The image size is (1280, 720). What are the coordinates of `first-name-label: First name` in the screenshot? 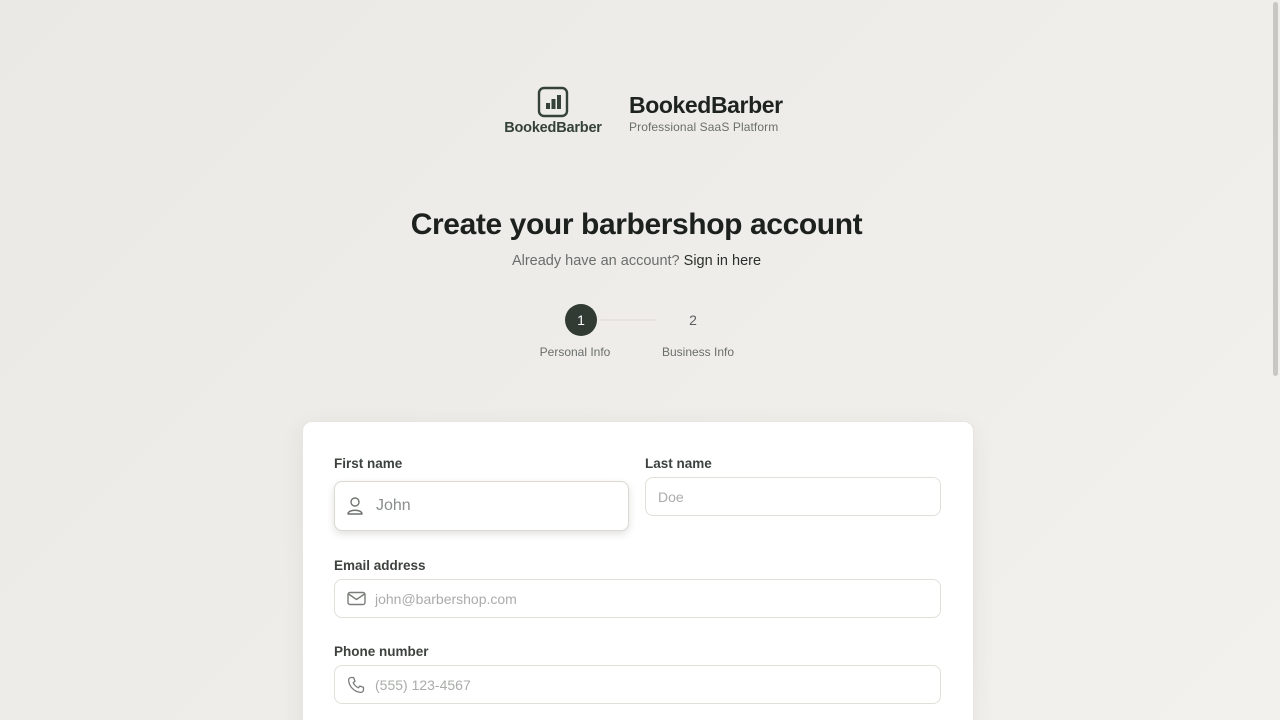 It's located at (368, 463).